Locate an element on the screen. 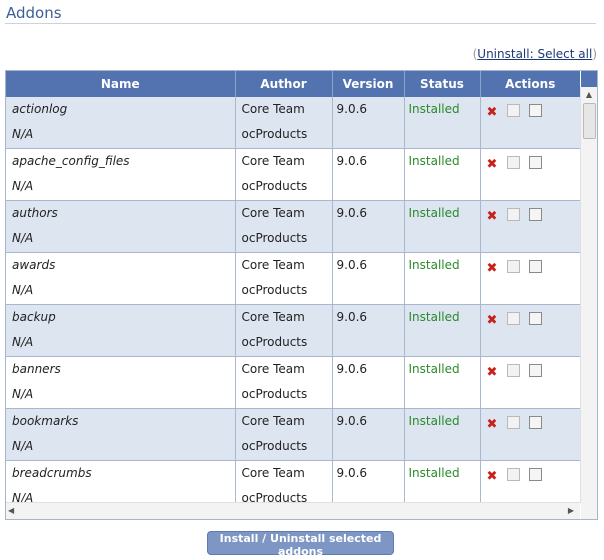 This screenshot has width=604, height=560. name-cell: banners N/A is located at coordinates (121, 382).